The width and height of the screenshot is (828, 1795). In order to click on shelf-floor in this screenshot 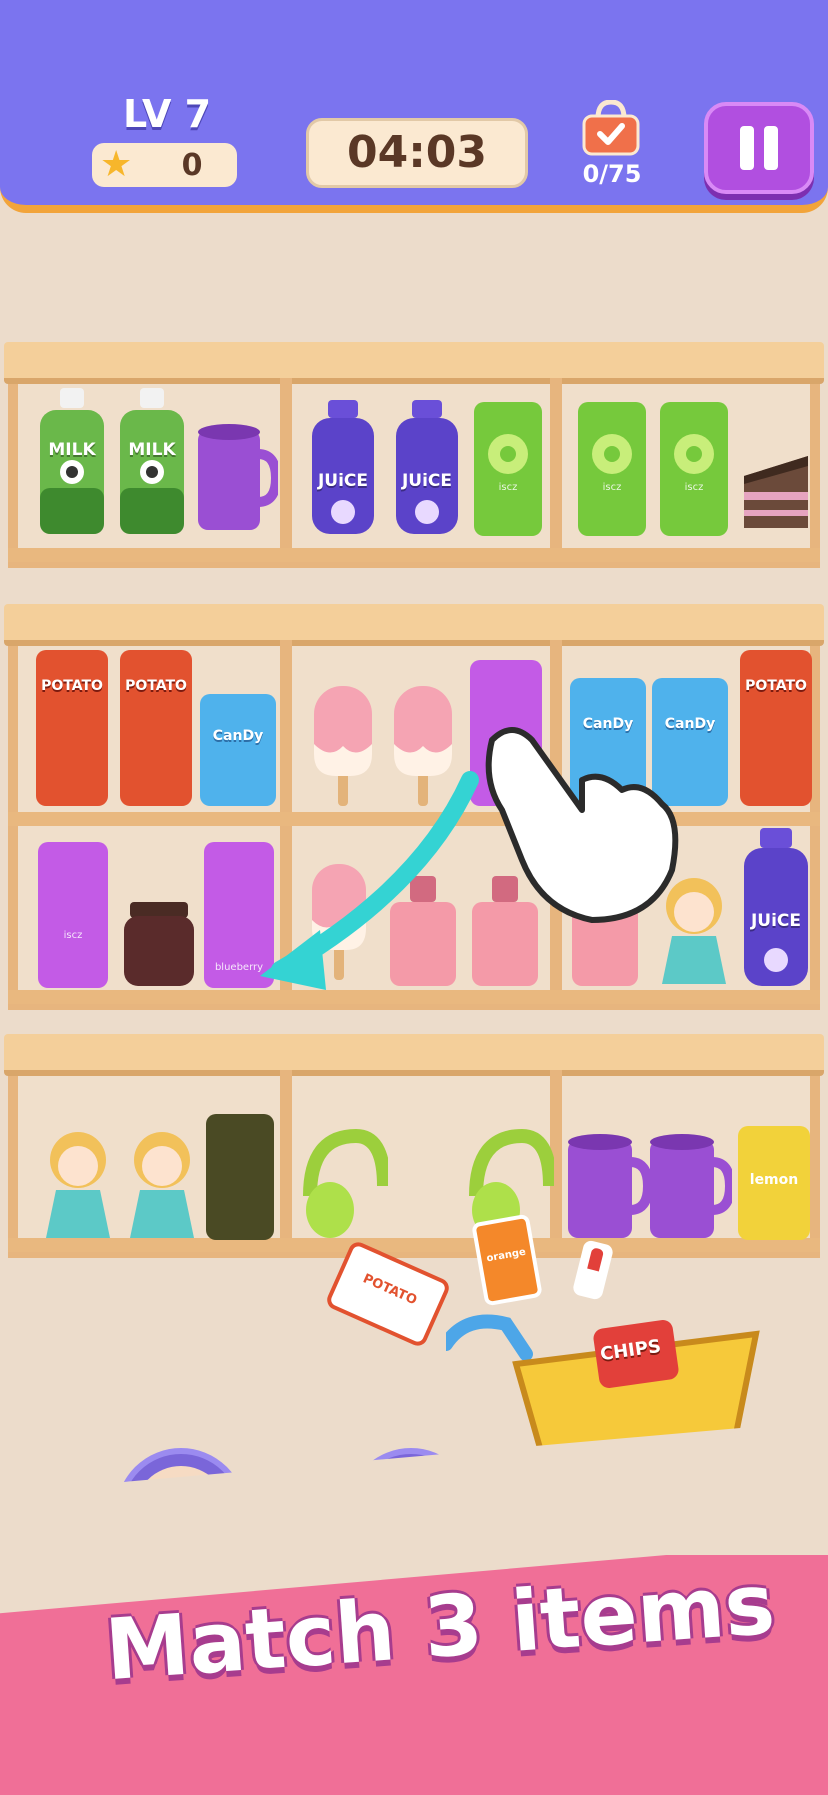, I will do `click(414, 555)`.